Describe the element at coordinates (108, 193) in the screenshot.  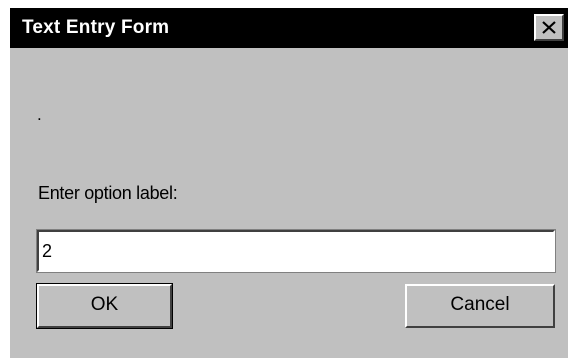
I see `option-label-prompt: Enter option label:` at that location.